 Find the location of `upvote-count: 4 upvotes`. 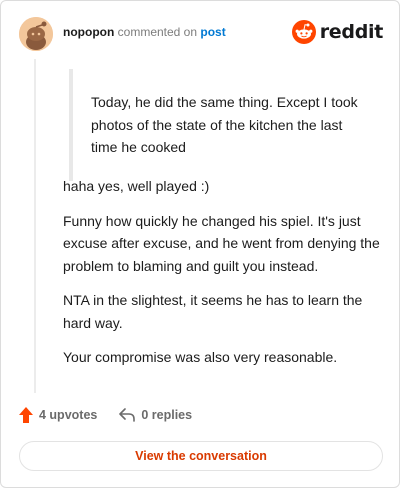

upvote-count: 4 upvotes is located at coordinates (68, 415).